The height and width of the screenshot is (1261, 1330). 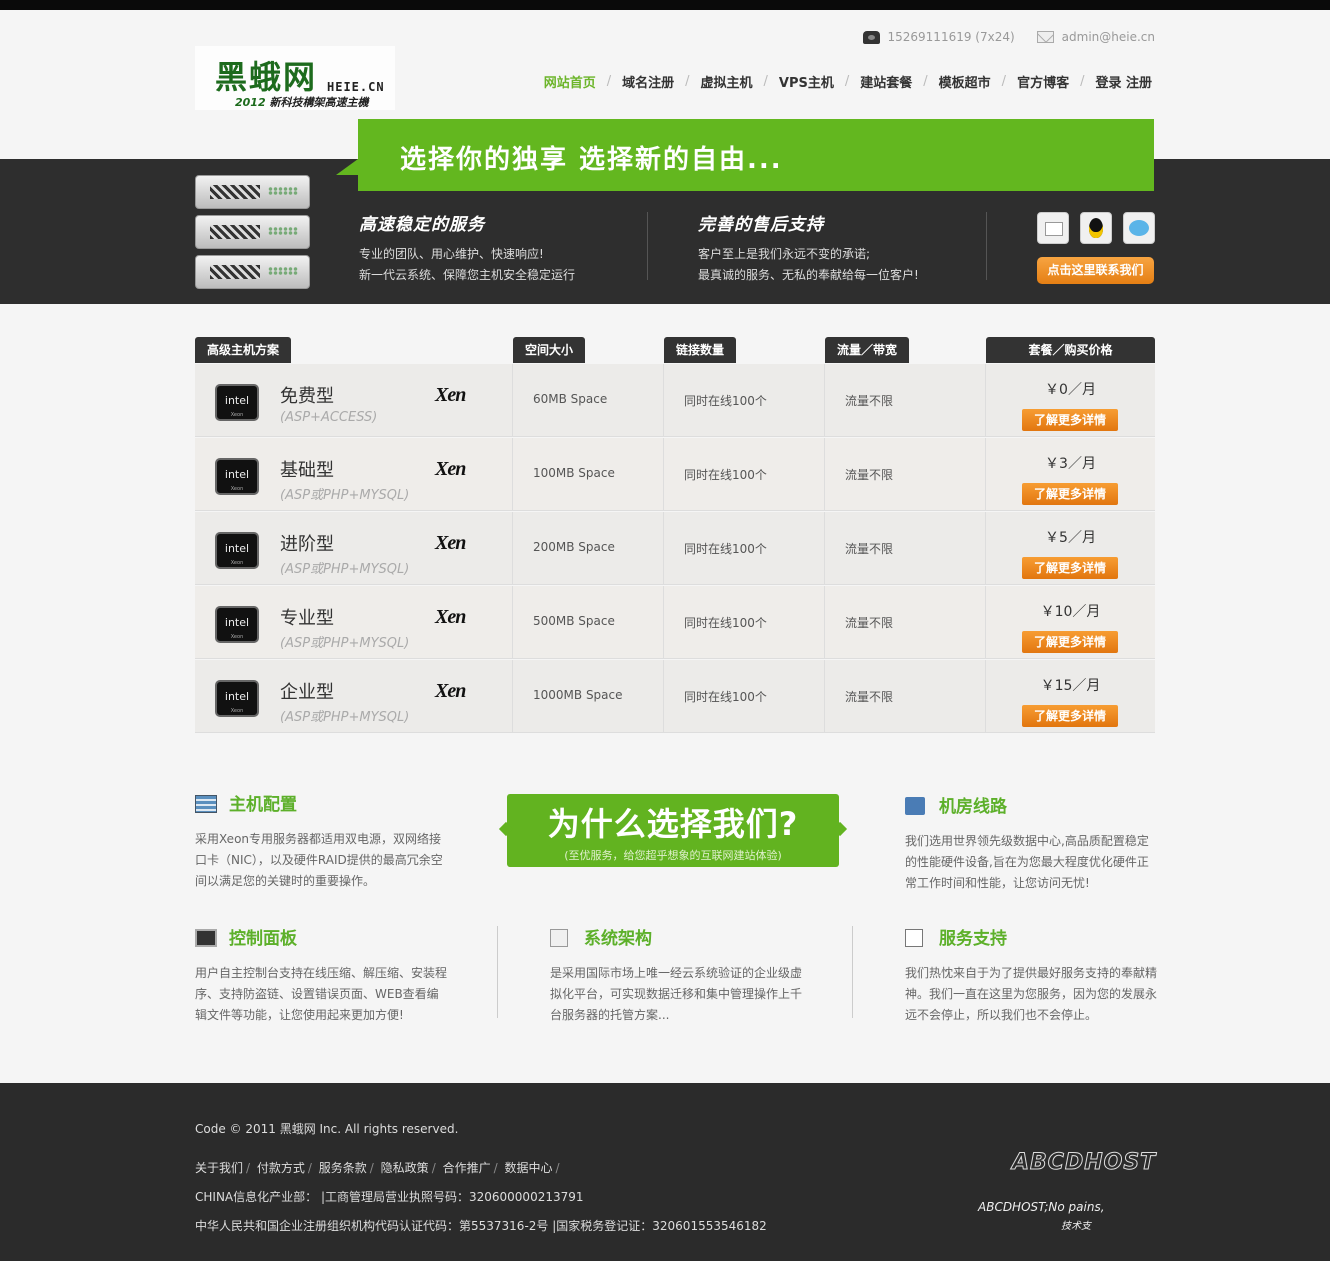 What do you see at coordinates (1108, 37) in the screenshot?
I see `email-link: admin@heie.cn` at bounding box center [1108, 37].